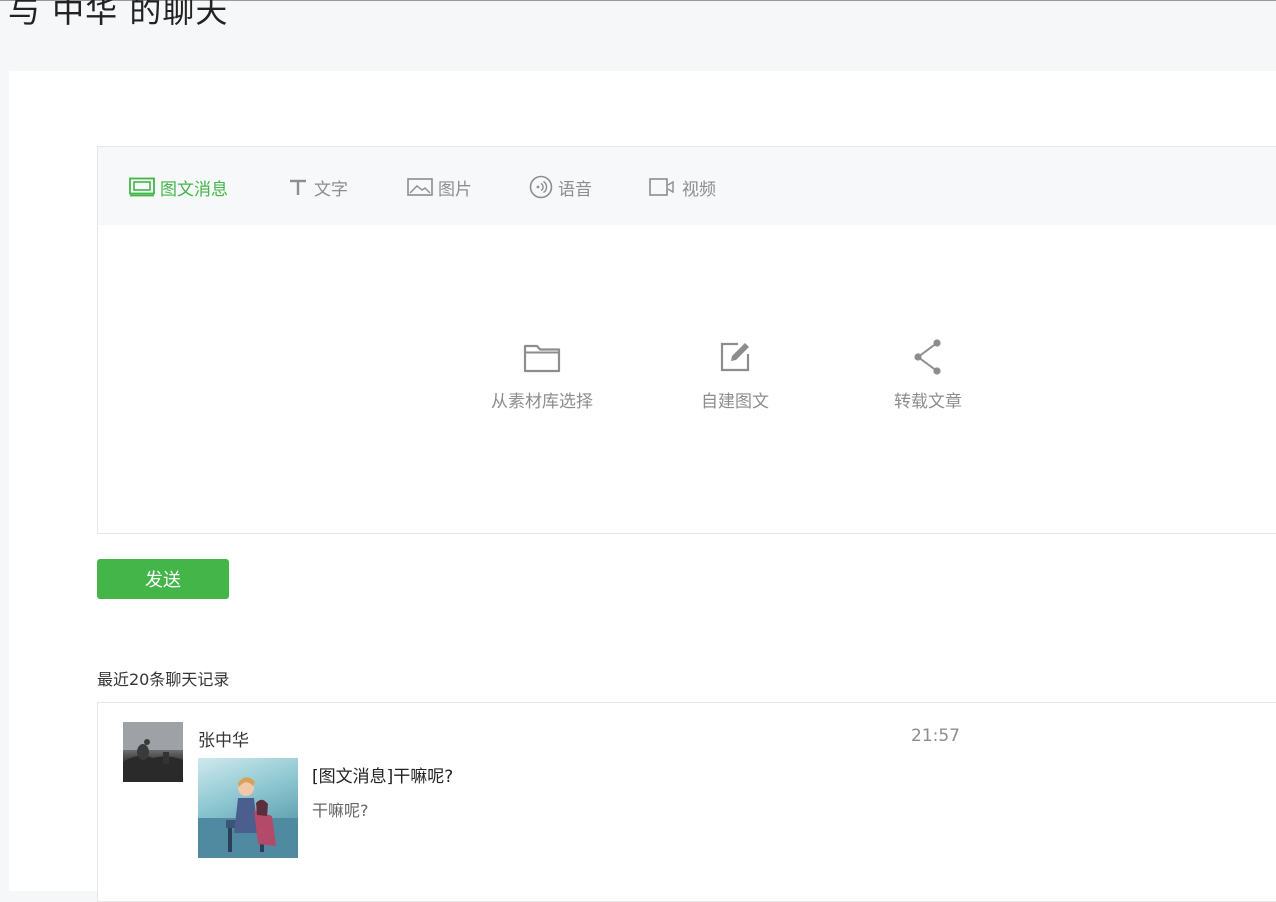  I want to click on tab-image: 图片, so click(439, 187).